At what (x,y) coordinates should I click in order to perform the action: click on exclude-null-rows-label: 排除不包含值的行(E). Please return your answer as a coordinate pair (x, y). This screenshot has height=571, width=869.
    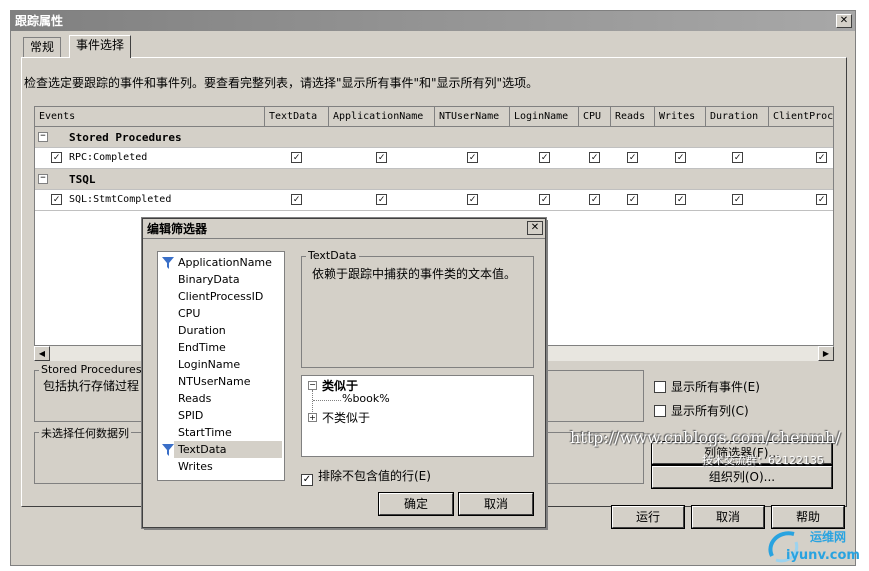
    Looking at the image, I should click on (374, 476).